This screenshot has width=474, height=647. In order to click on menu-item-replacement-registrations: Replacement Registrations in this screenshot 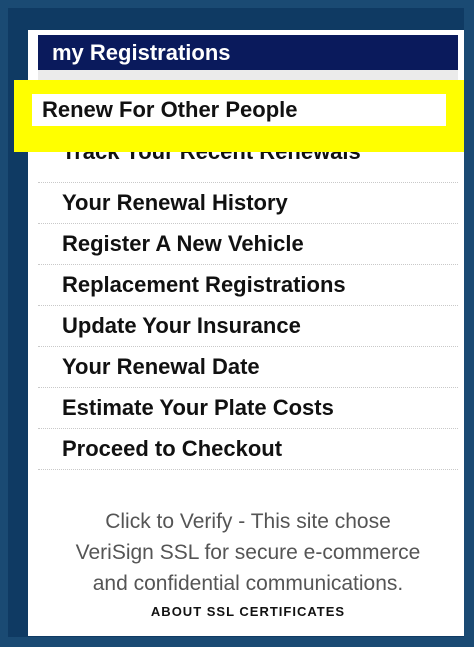, I will do `click(248, 285)`.